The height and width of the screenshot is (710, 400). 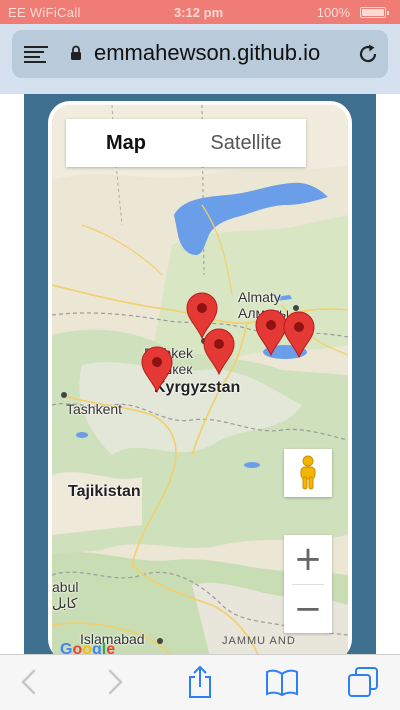 I want to click on map-type-map-button: Map, so click(x=126, y=143).